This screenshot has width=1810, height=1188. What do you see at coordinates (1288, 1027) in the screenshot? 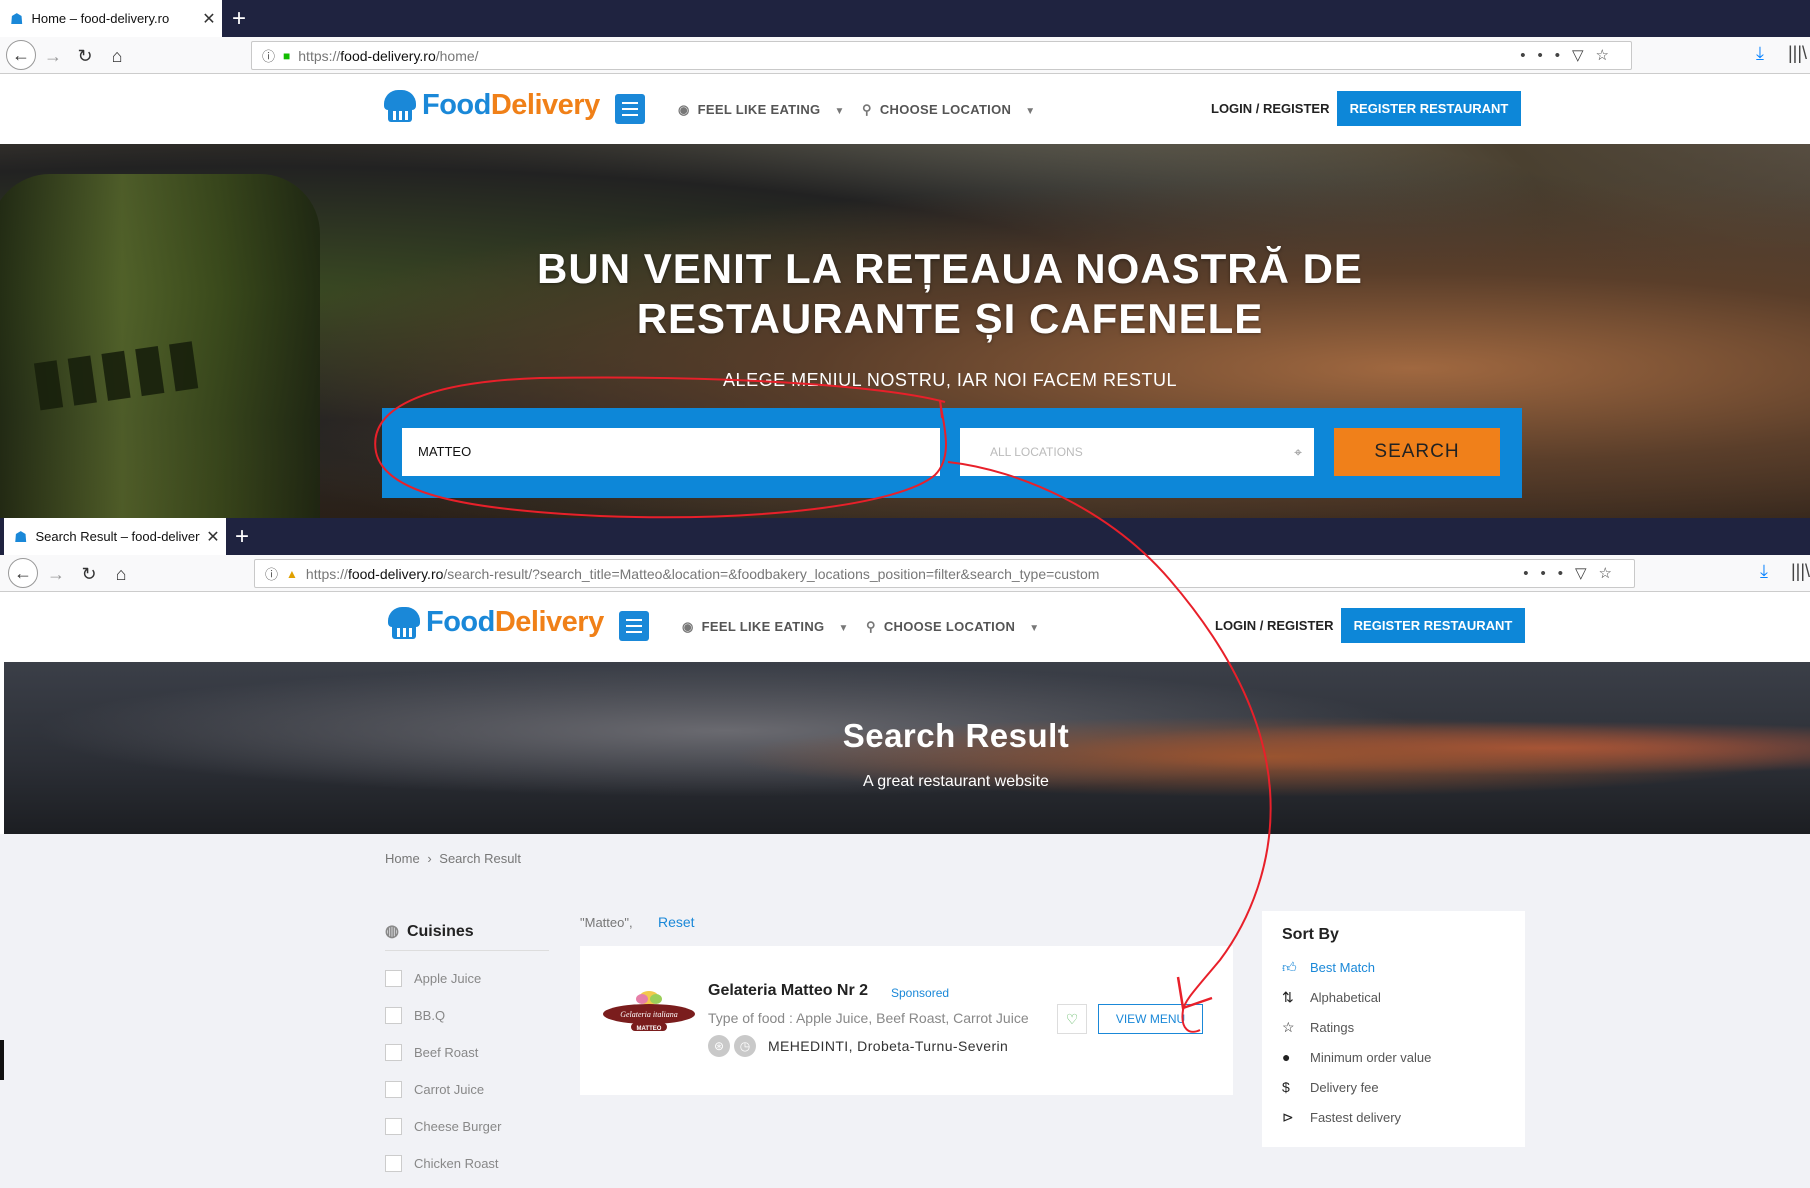
I see `star-icon: ☆` at bounding box center [1288, 1027].